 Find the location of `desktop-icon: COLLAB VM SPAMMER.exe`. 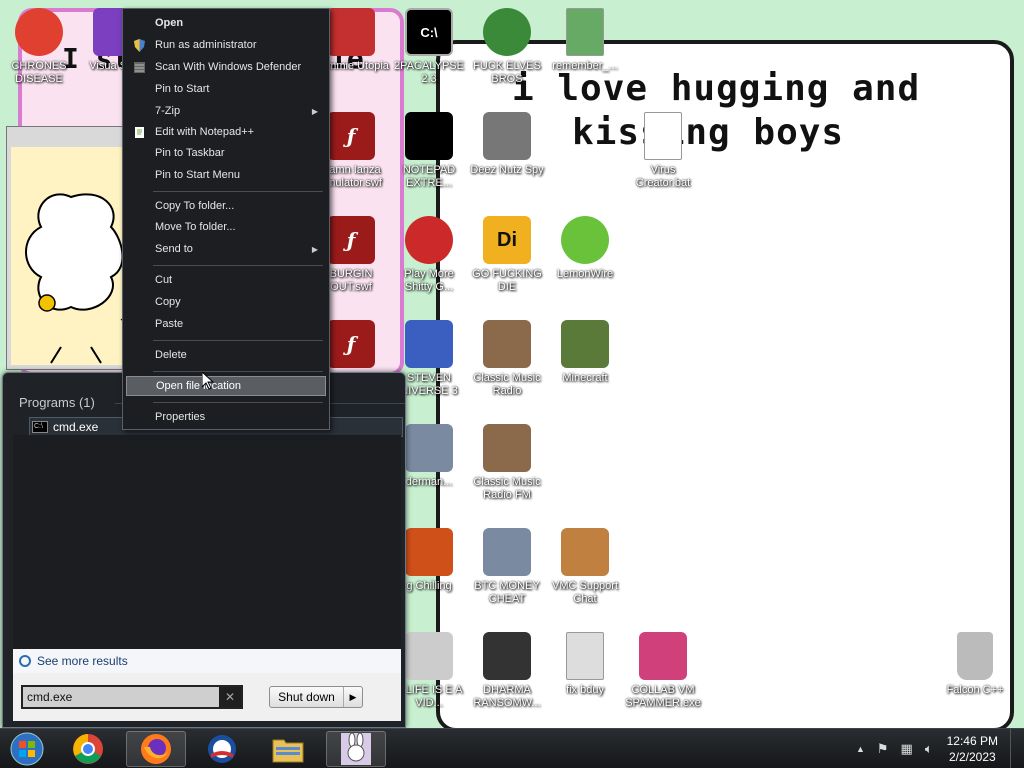

desktop-icon: COLLAB VM SPAMMER.exe is located at coordinates (663, 671).